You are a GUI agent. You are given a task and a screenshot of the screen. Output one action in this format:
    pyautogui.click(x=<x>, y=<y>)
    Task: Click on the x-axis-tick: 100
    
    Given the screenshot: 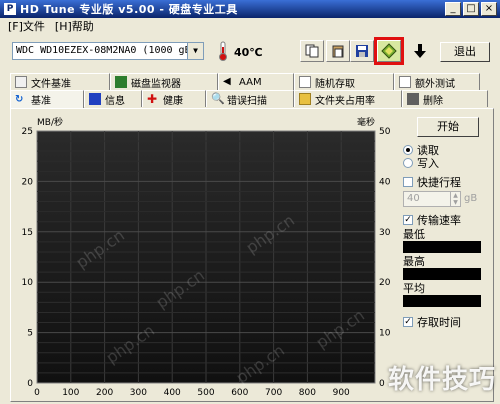 What is the action you would take?
    pyautogui.click(x=70, y=393)
    